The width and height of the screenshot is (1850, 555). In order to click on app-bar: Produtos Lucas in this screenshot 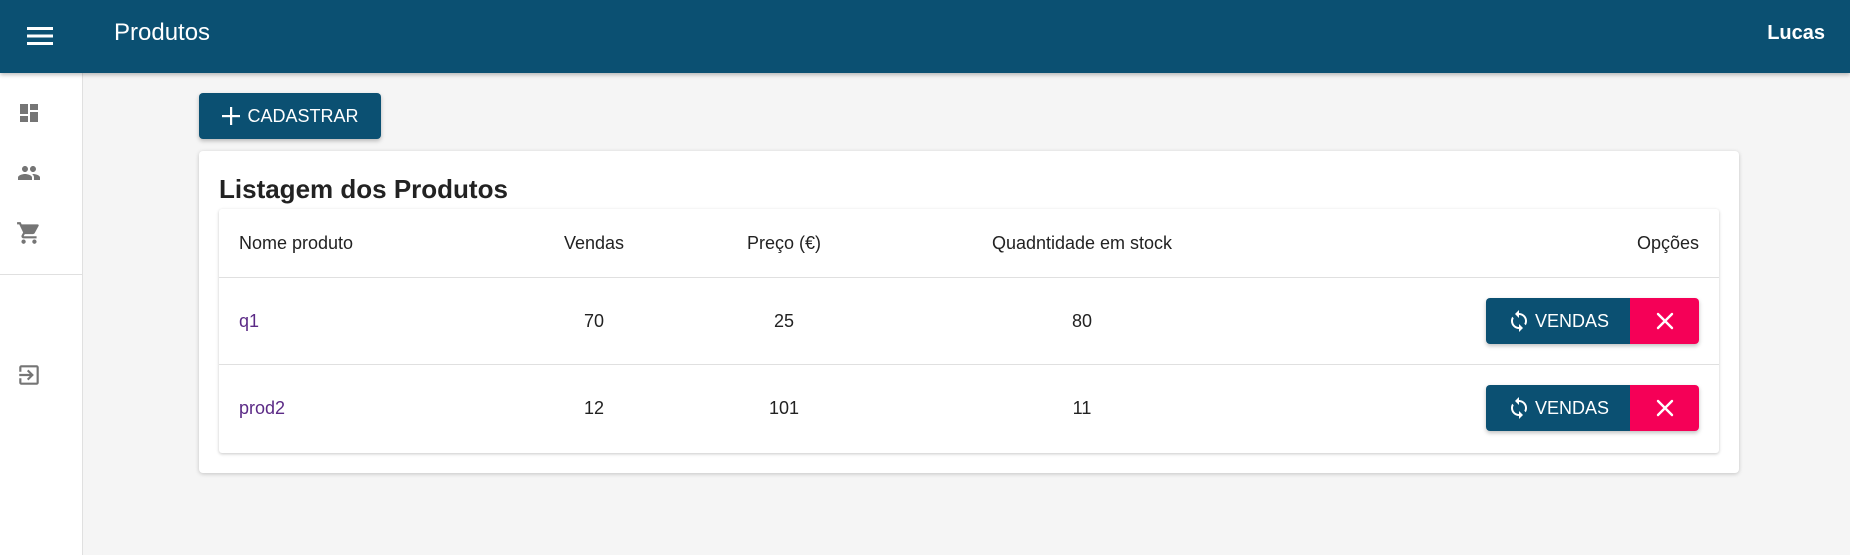, I will do `click(925, 36)`.